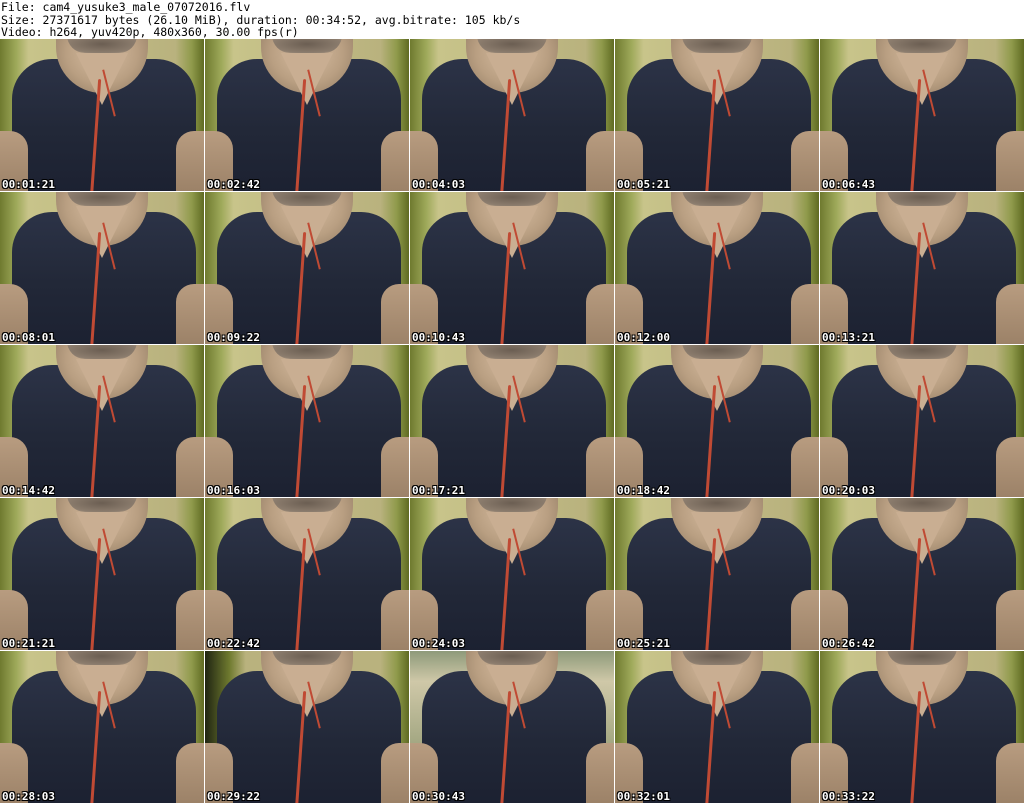 Image resolution: width=1024 pixels, height=803 pixels. I want to click on thumbnail-timestamp: 00:10:43, so click(438, 337).